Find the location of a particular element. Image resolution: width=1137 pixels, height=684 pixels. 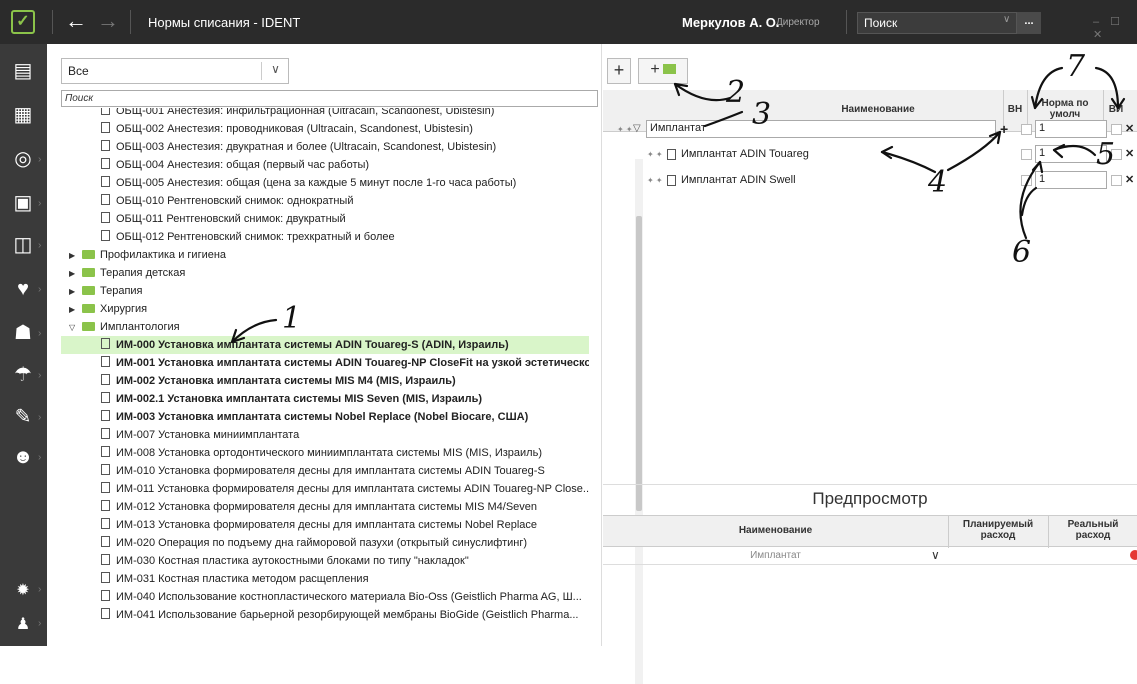

global-search-input: Поиск is located at coordinates (937, 23).